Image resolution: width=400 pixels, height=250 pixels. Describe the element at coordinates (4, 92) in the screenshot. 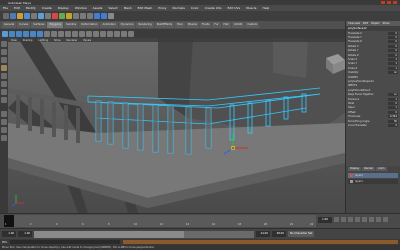

I see `manipulator-icon` at that location.